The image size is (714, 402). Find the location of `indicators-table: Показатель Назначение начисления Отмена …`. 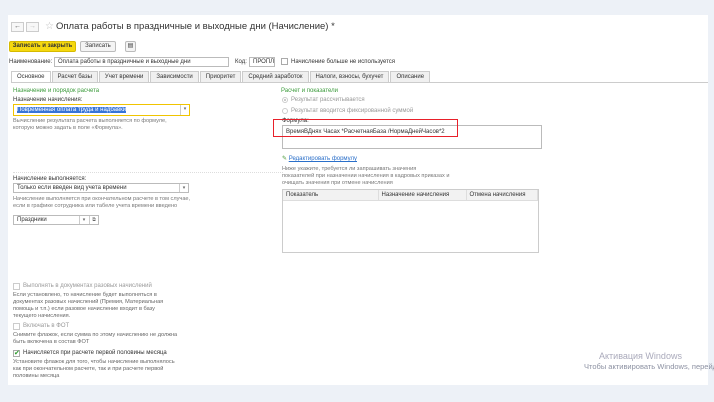

indicators-table: Показатель Назначение начисления Отмена … is located at coordinates (410, 221).